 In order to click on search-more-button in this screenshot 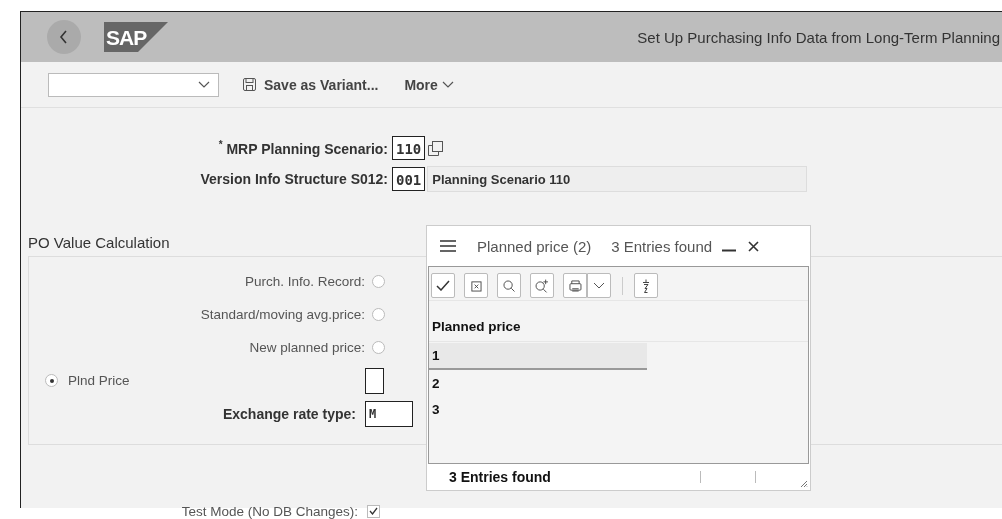, I will do `click(542, 285)`.